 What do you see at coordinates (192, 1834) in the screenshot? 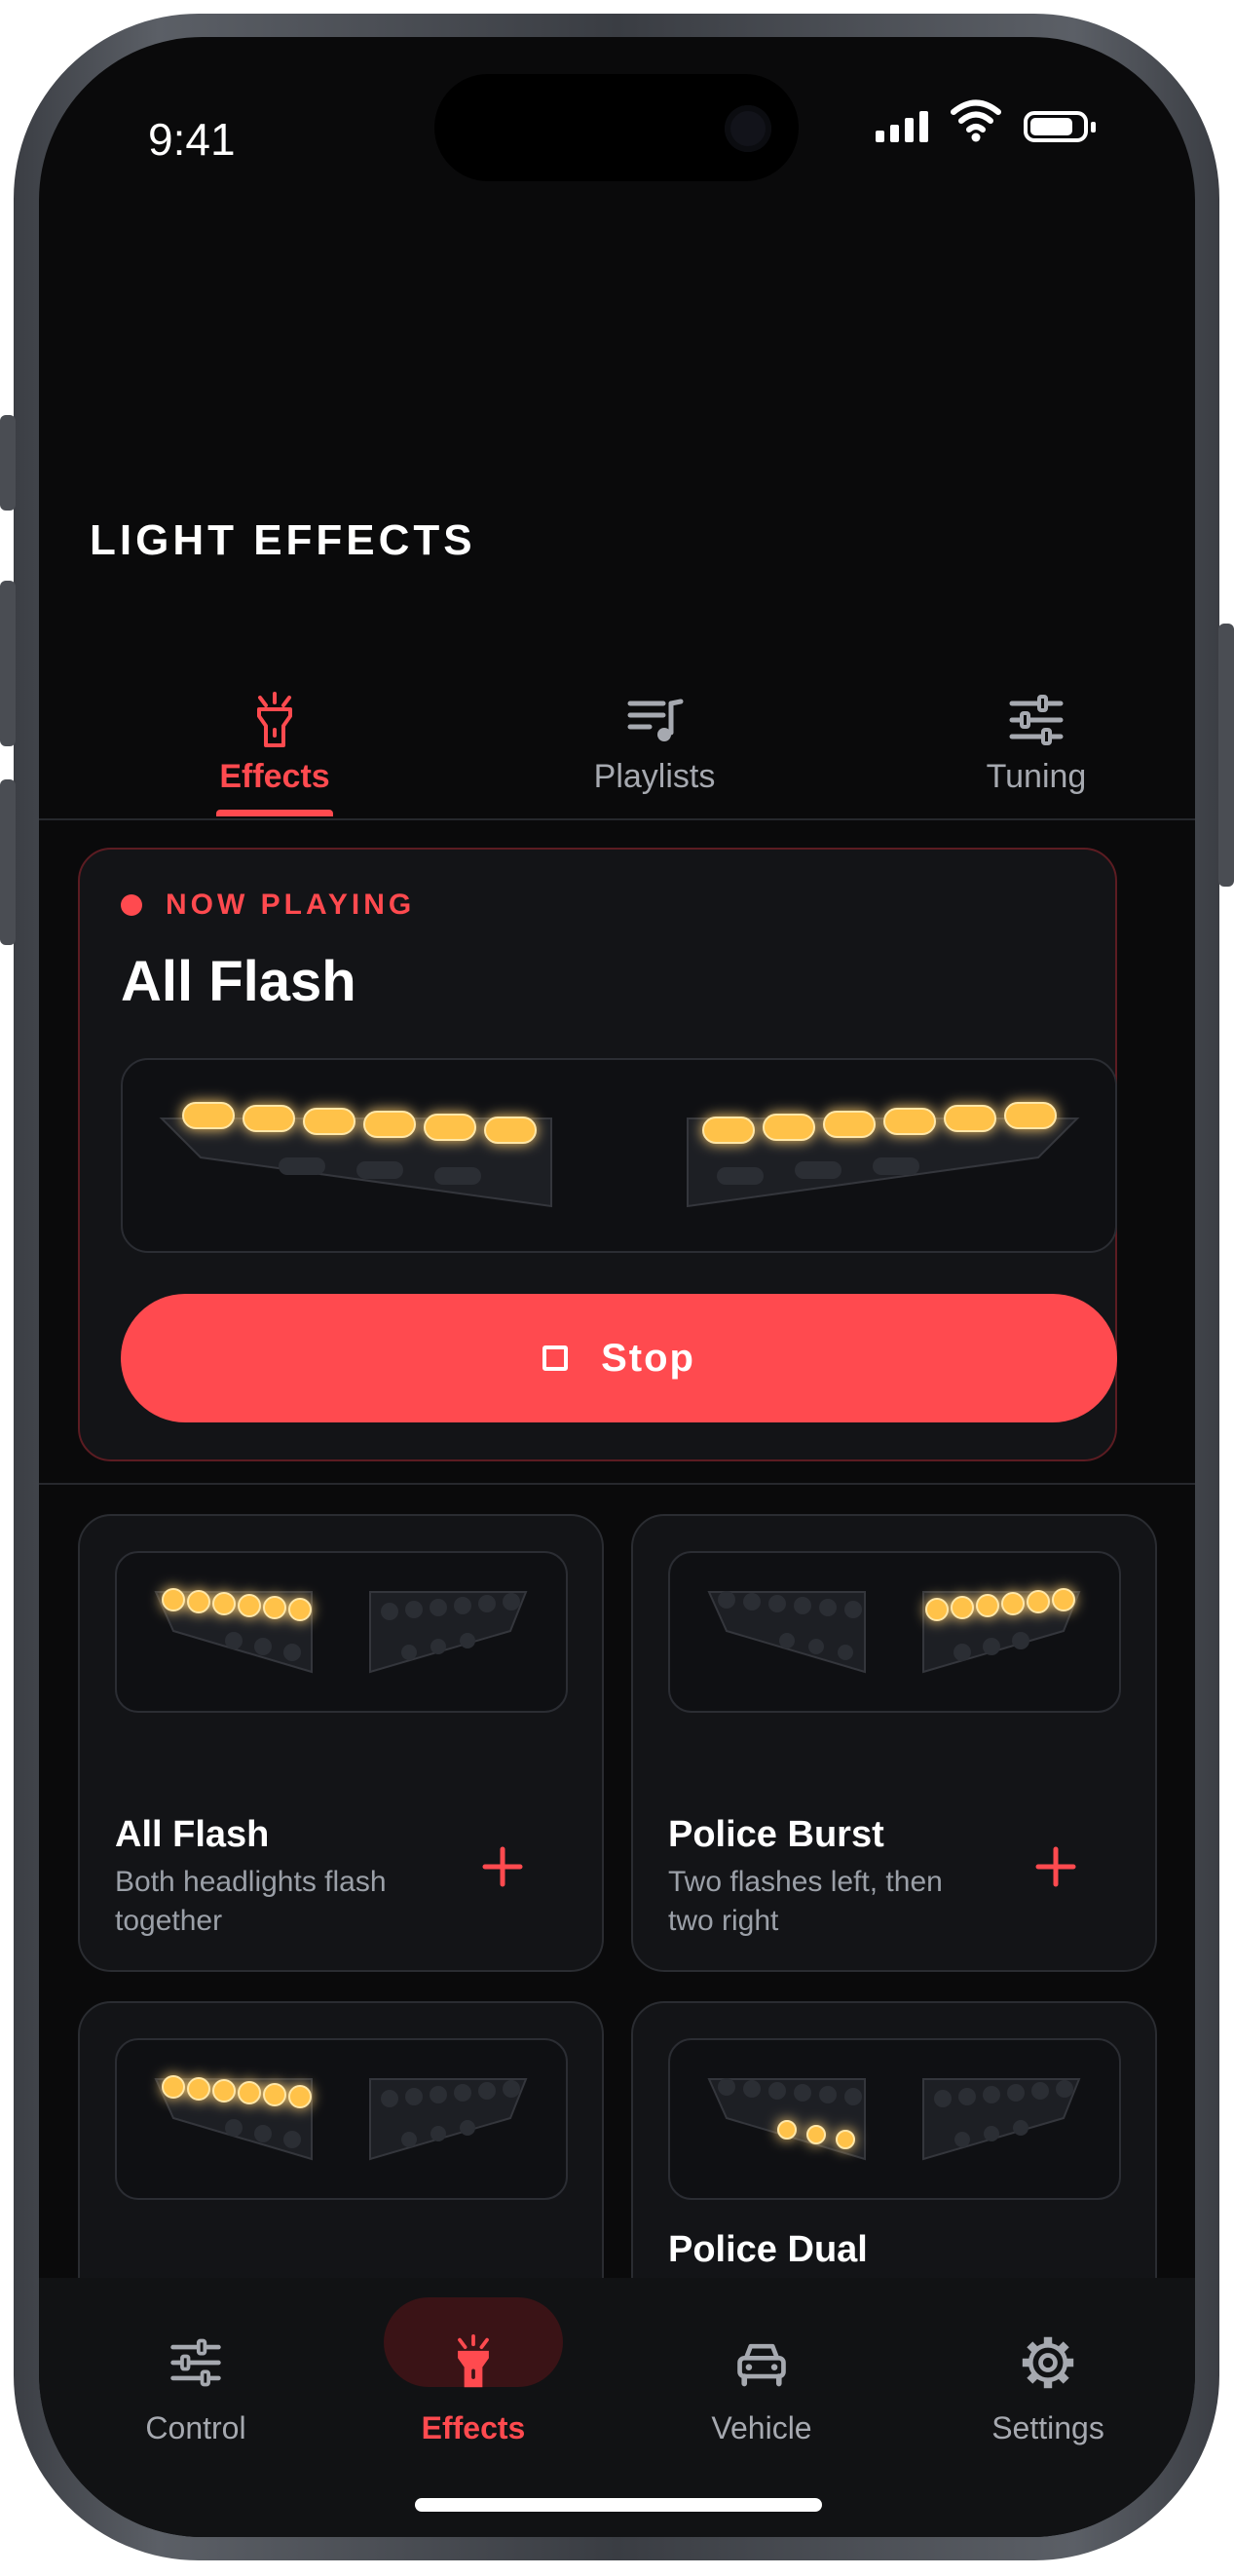
I see `effect-title: All Flash` at bounding box center [192, 1834].